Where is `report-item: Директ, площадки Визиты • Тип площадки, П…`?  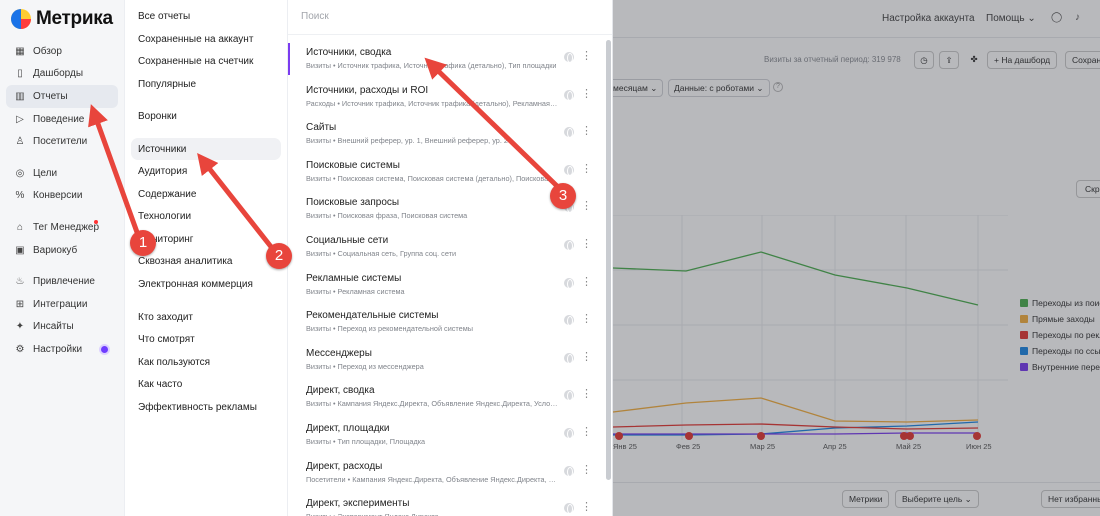
report-item: Директ, площадки Визиты • Тип площадки, П… is located at coordinates (443, 437).